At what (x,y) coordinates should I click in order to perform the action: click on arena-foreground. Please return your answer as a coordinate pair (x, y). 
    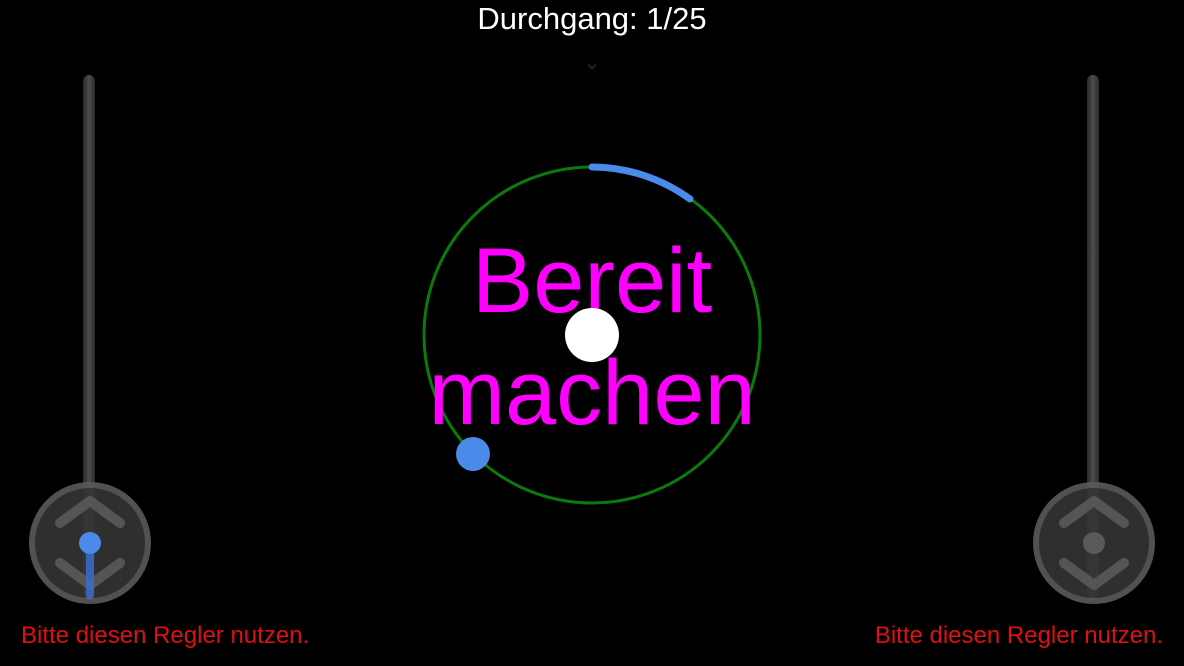
    Looking at the image, I should click on (537, 389).